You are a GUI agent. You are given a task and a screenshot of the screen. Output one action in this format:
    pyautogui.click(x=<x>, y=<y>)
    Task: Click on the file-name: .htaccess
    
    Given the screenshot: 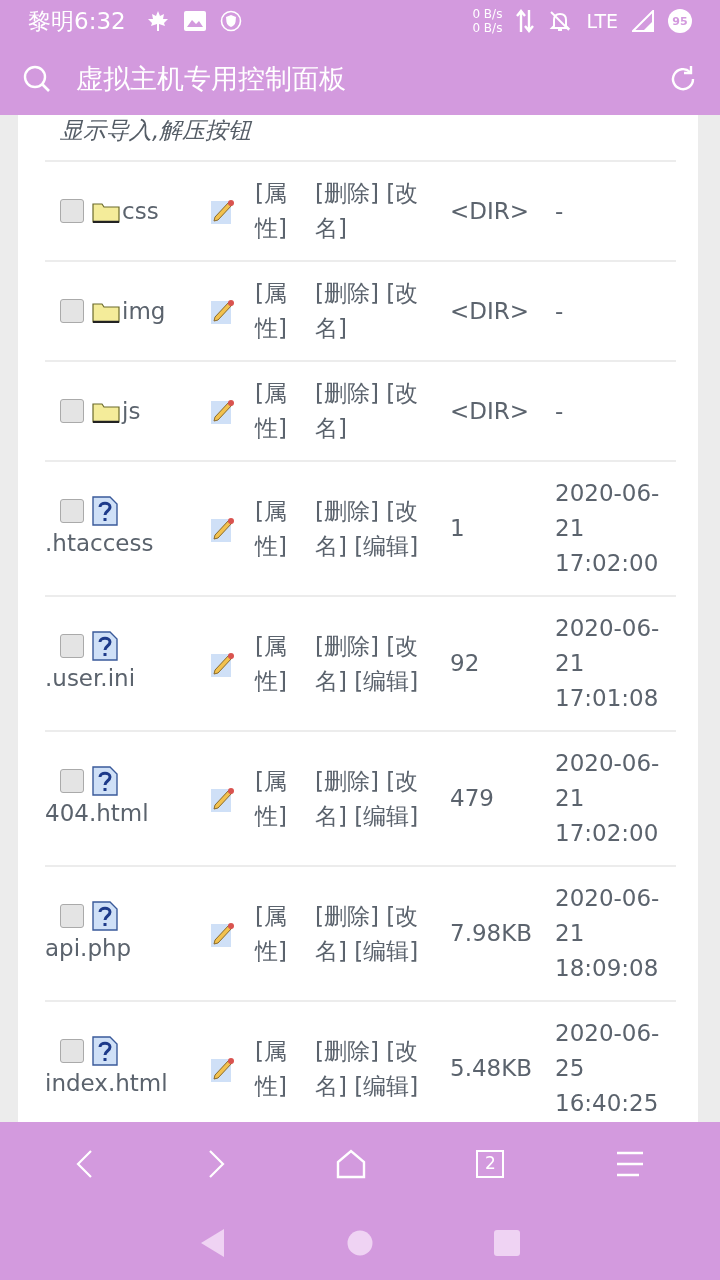 What is the action you would take?
    pyautogui.click(x=115, y=543)
    